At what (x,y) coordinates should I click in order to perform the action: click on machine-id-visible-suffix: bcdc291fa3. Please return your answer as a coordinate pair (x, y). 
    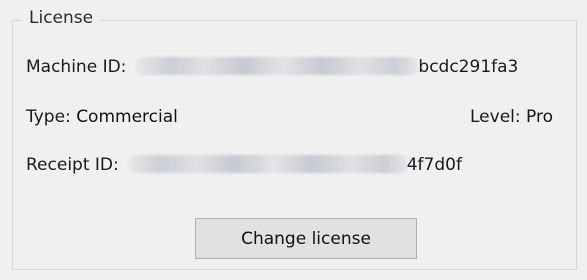
    Looking at the image, I should click on (468, 67).